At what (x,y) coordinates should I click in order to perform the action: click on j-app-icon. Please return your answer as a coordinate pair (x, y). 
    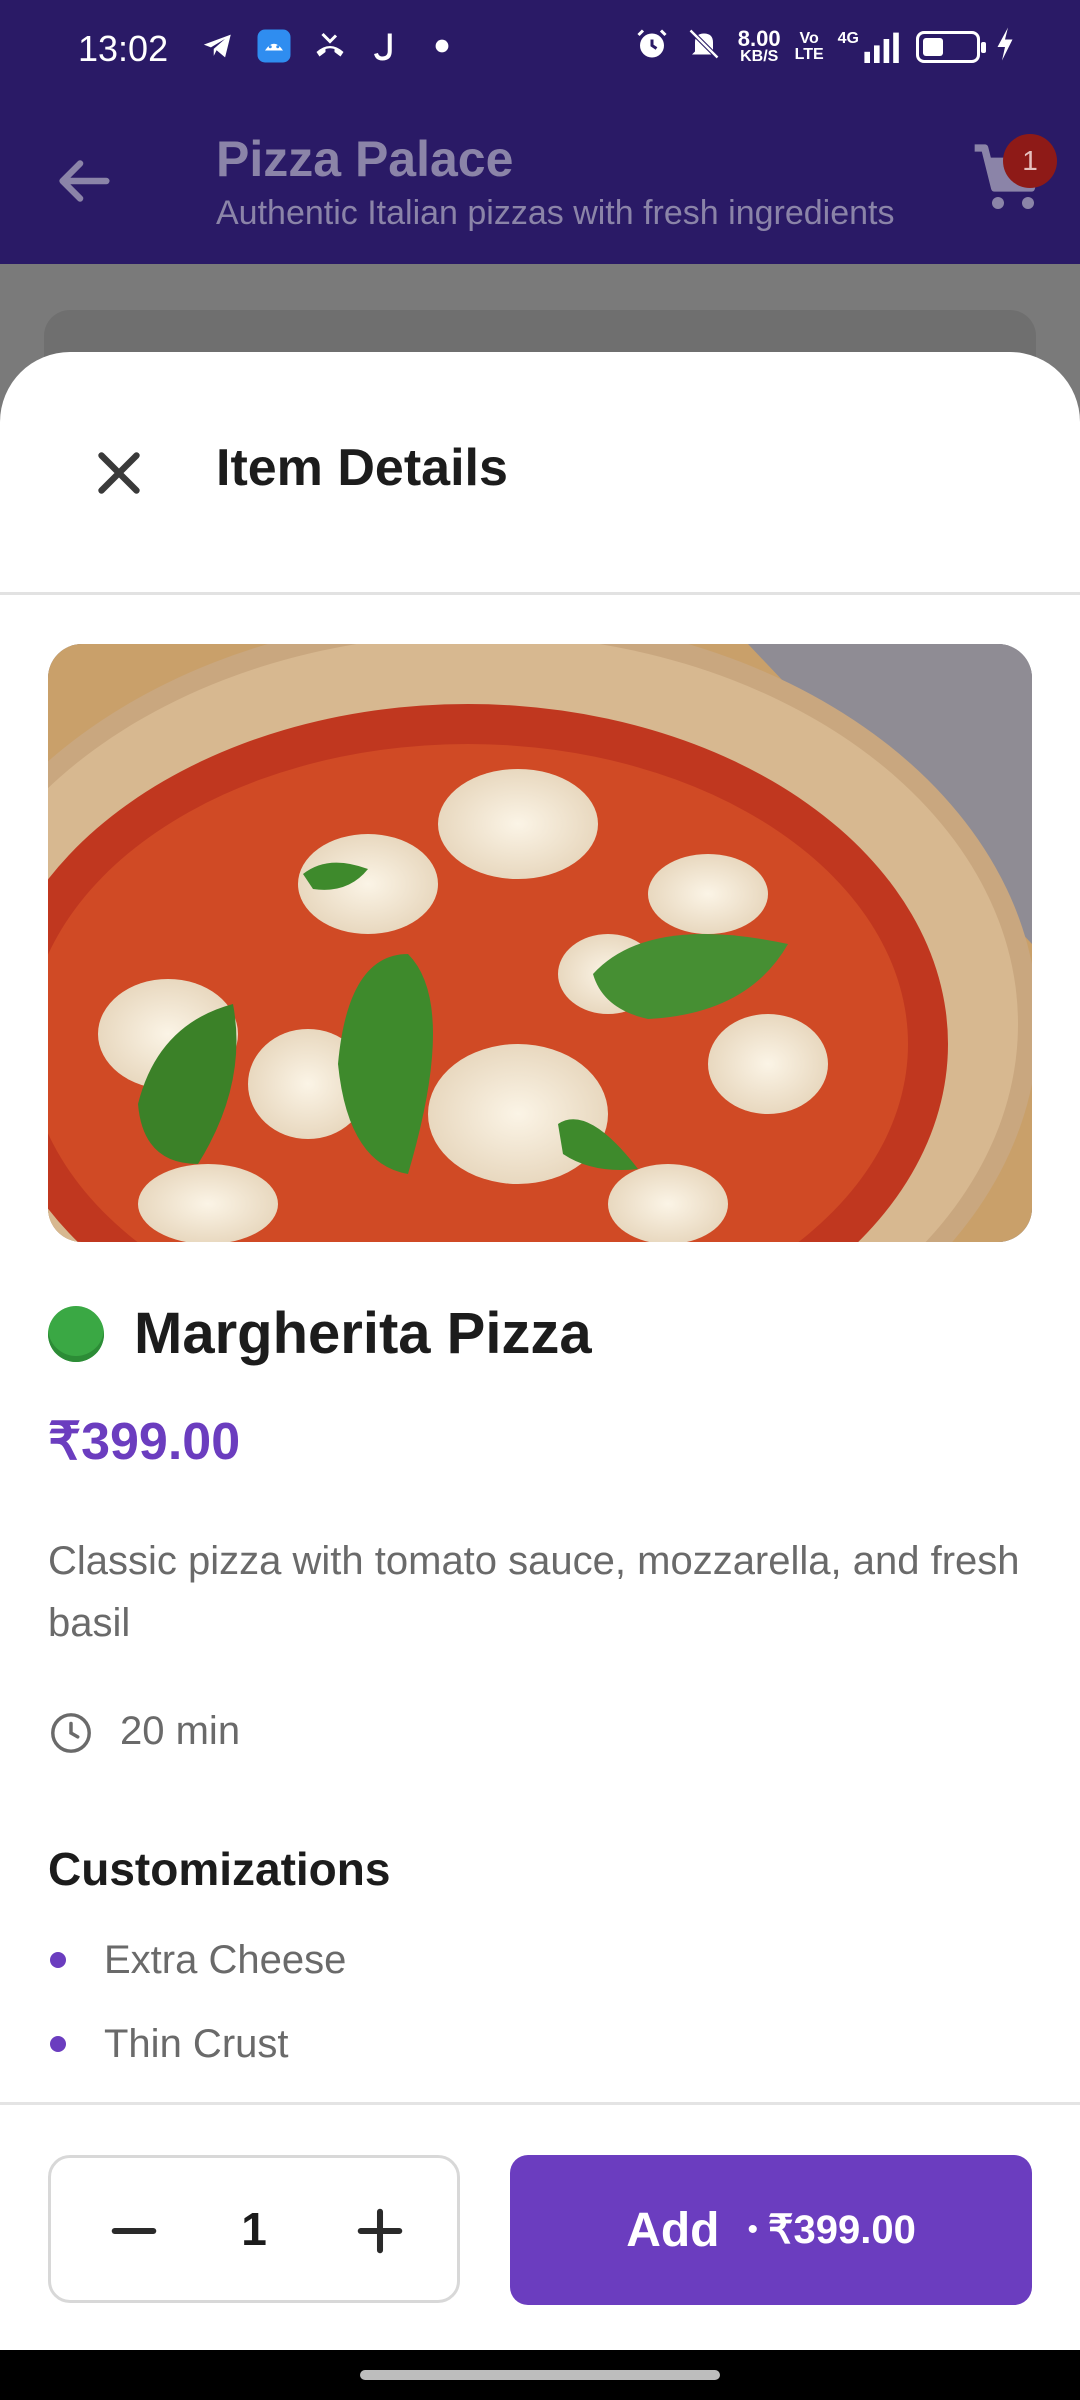
    Looking at the image, I should click on (386, 46).